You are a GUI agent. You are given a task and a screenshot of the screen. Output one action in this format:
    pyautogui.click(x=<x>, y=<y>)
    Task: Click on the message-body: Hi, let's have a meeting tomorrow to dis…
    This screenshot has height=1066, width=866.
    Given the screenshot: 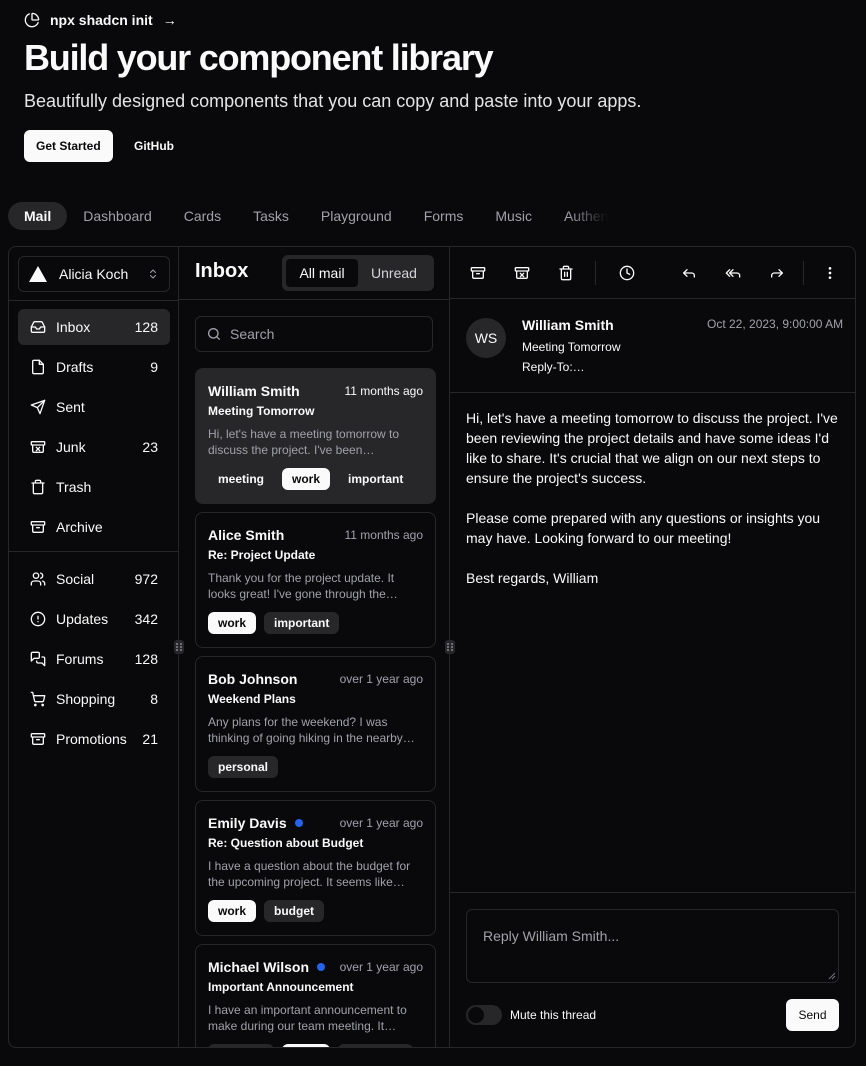 What is the action you would take?
    pyautogui.click(x=655, y=508)
    